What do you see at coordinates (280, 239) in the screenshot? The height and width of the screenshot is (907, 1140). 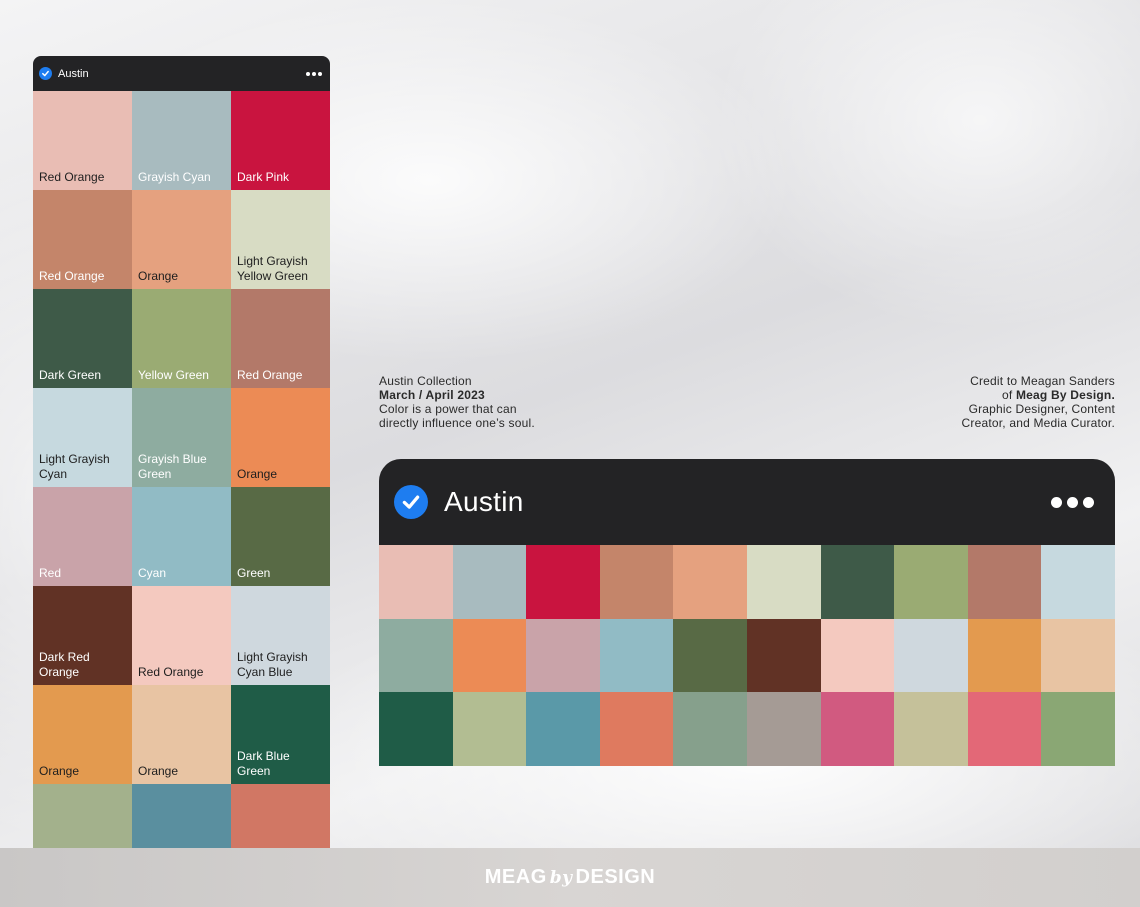 I see `color-swatch: Light Grayish Yellow Green` at bounding box center [280, 239].